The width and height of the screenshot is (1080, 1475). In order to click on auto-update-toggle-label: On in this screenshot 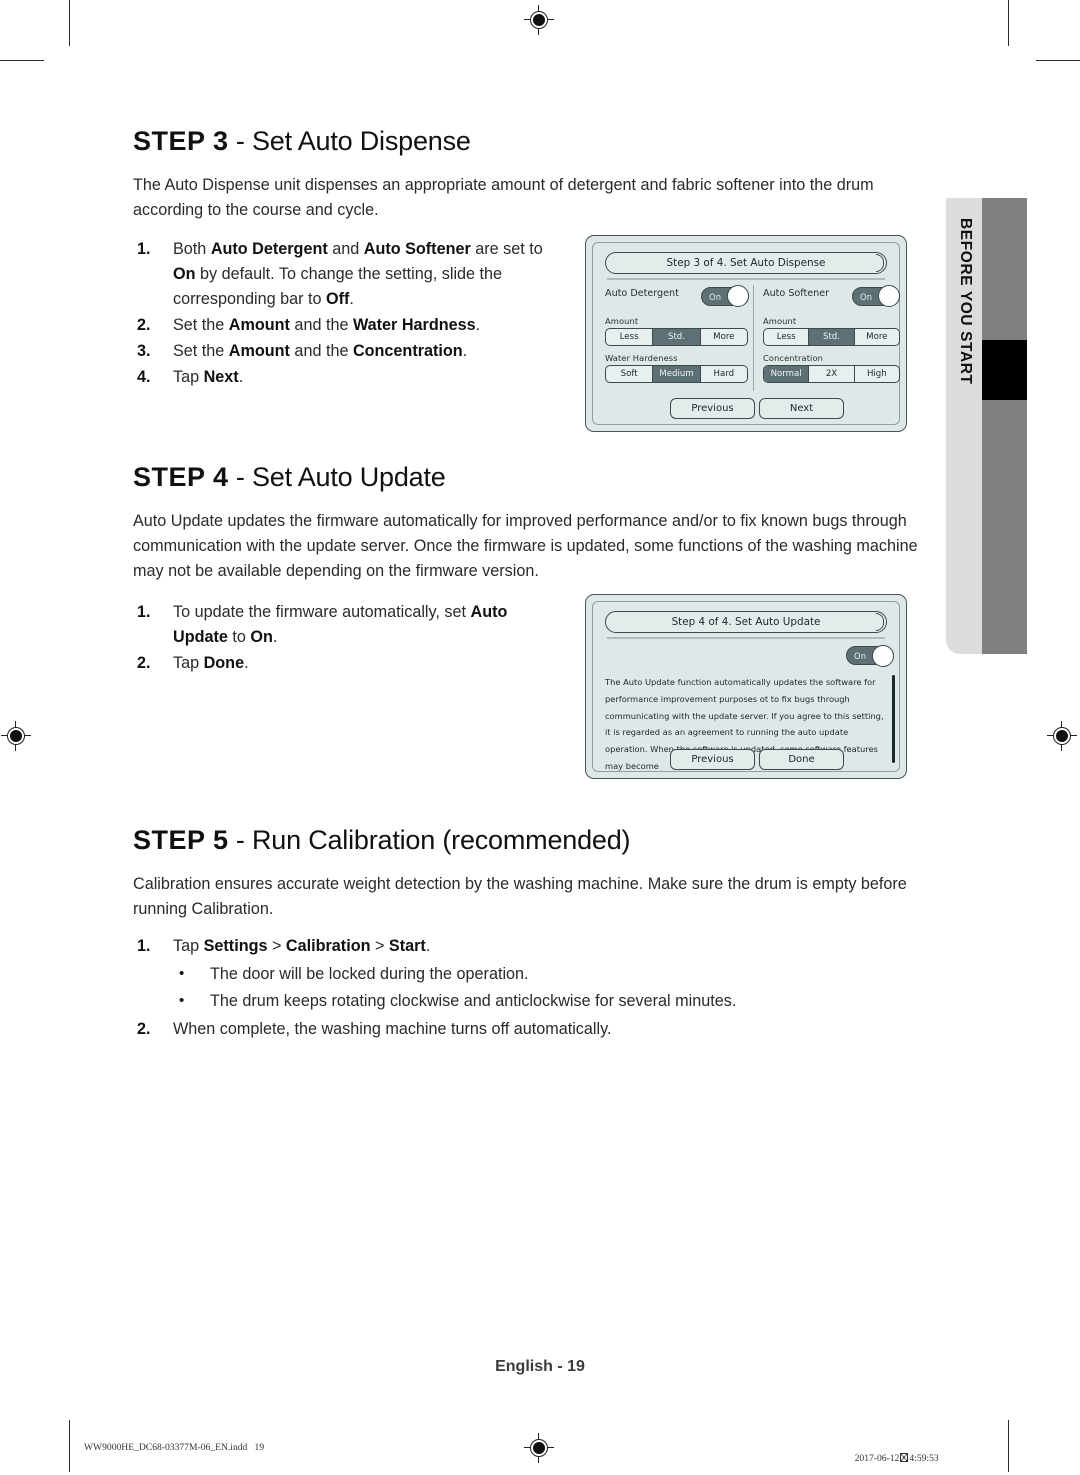, I will do `click(860, 655)`.